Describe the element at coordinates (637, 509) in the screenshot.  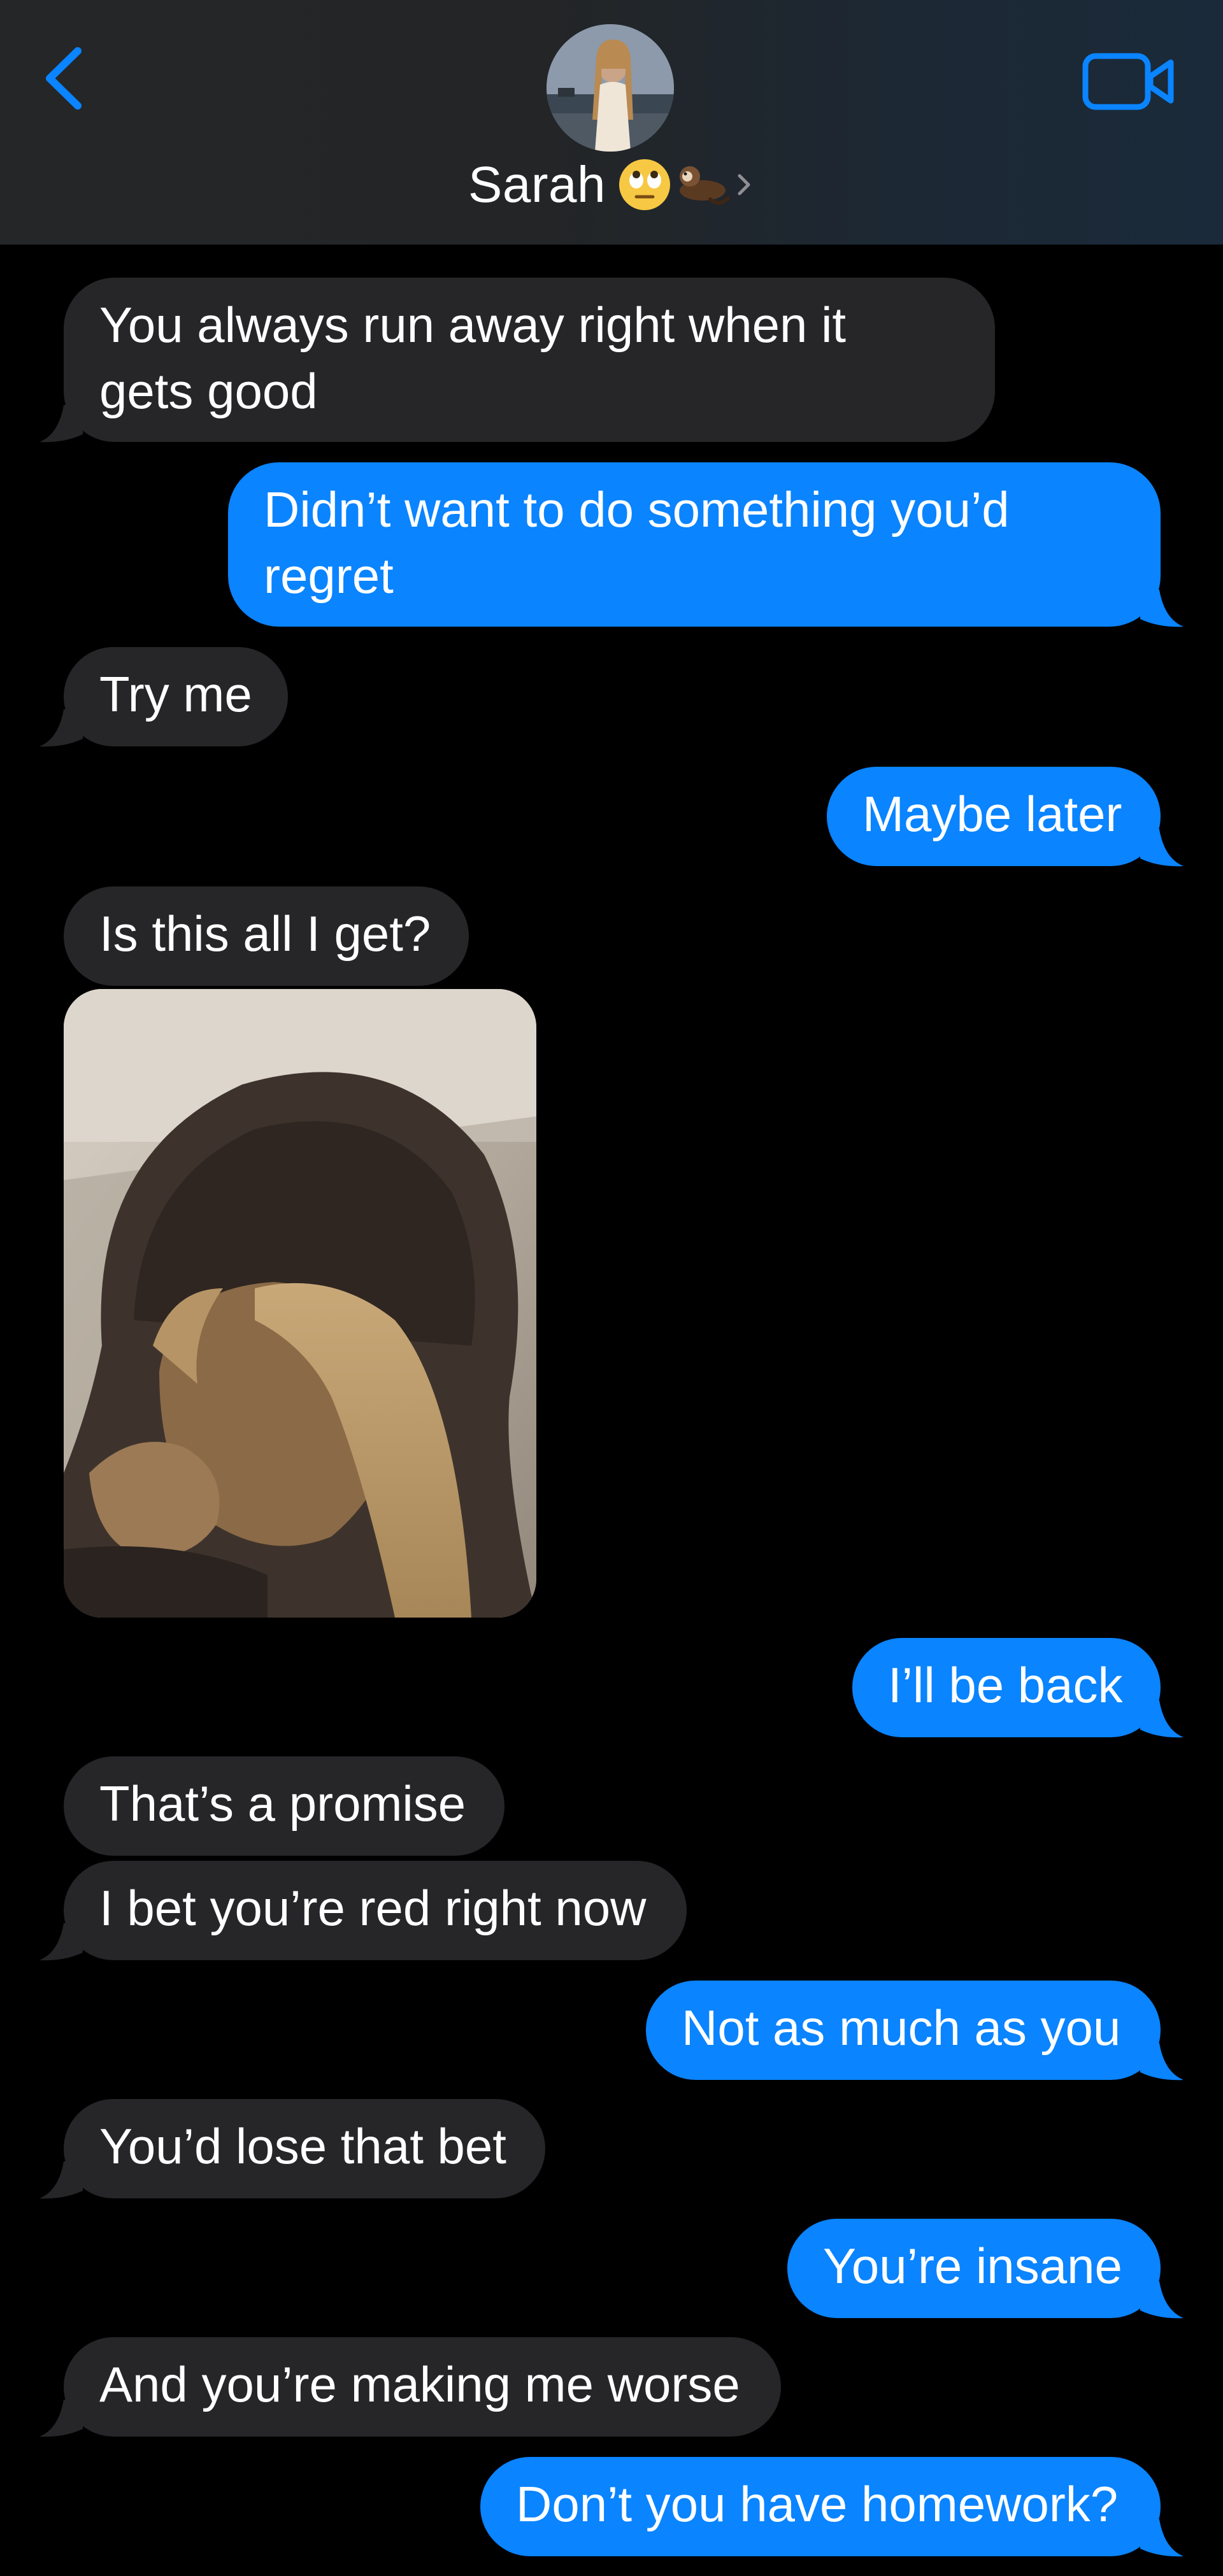
I see `message-text-line: Didn’t want to do something you’d` at that location.